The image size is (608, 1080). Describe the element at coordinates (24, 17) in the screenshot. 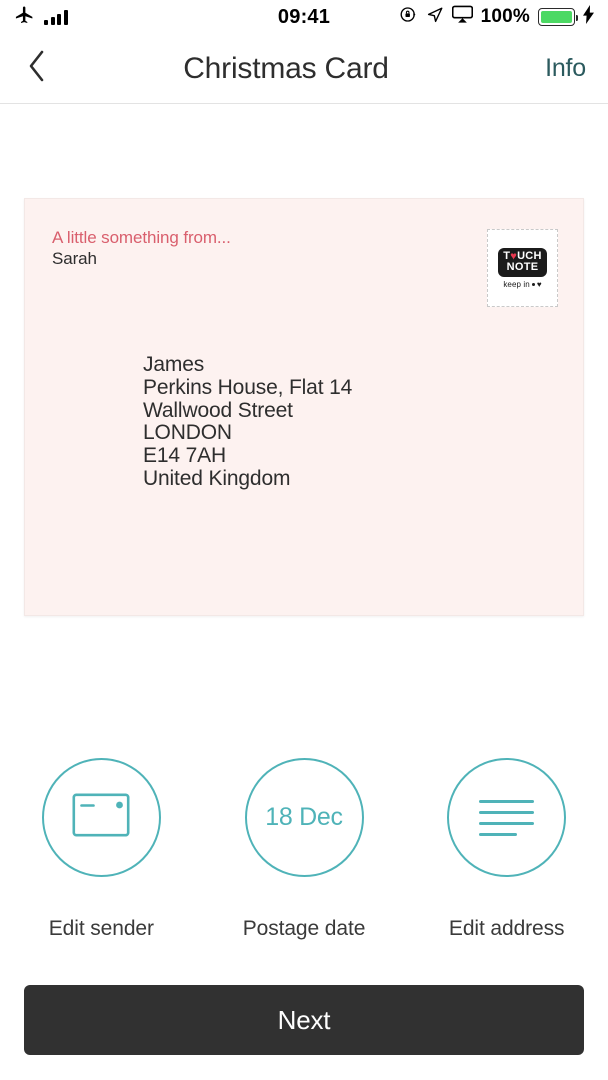

I see `airplane-mode-icon` at that location.